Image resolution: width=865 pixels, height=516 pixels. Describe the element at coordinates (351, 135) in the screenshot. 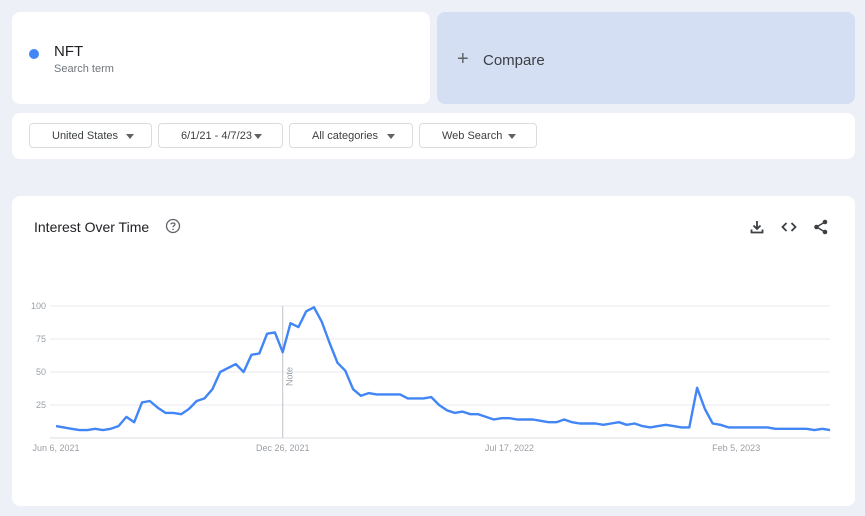

I see `filter-category-dropdown: All categories` at that location.